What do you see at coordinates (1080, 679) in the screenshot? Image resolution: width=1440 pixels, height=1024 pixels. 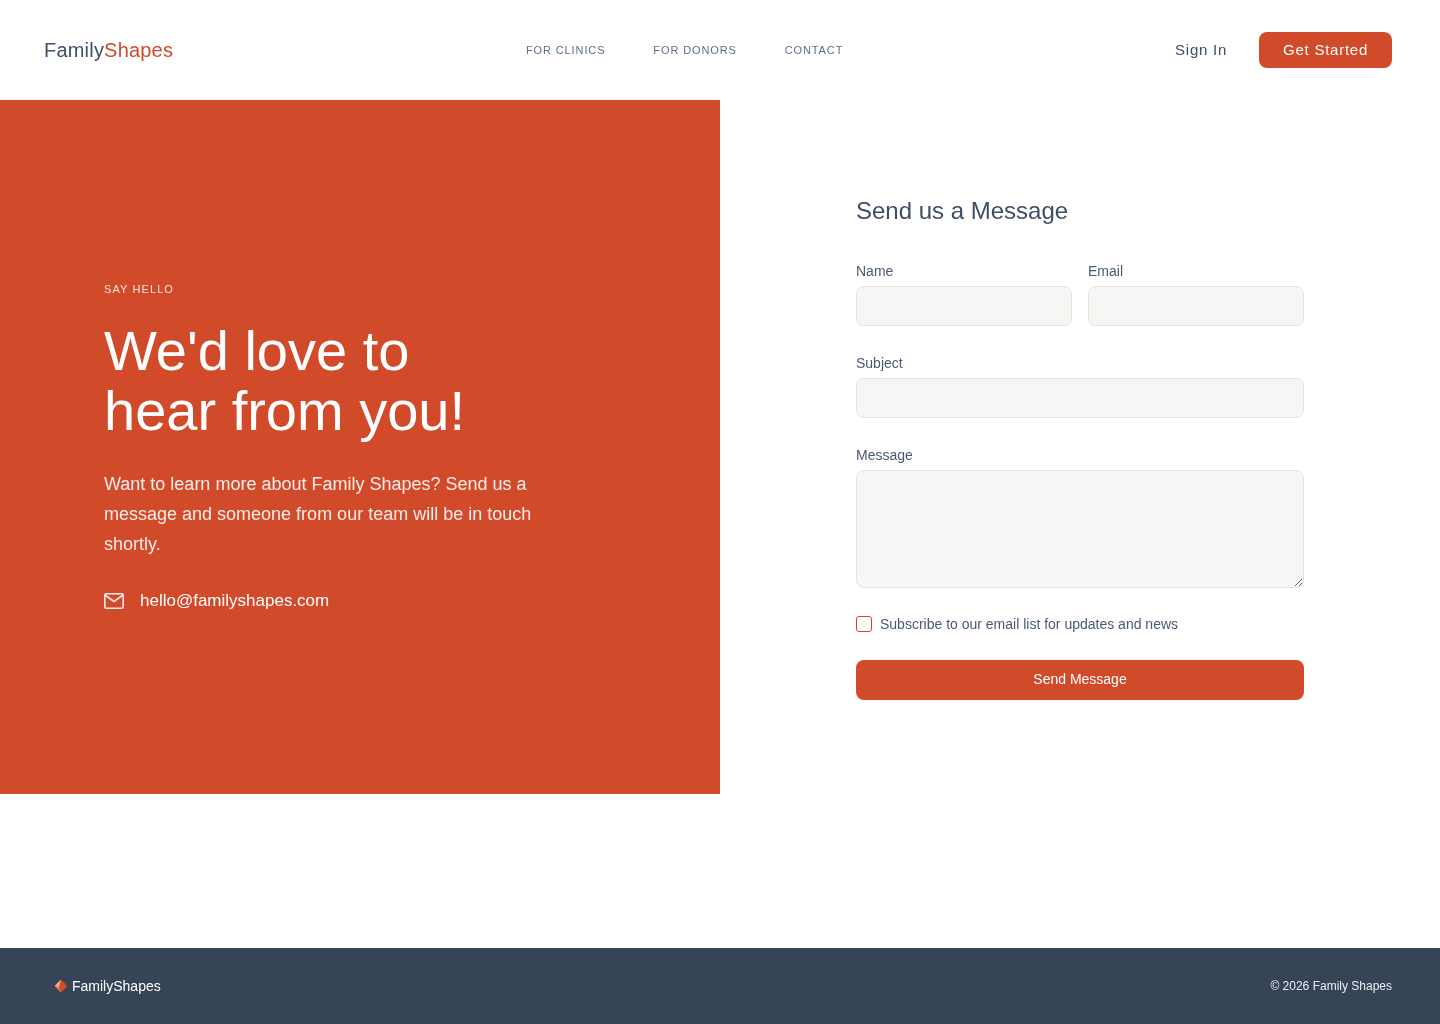 I see `send-message-button: Send Message` at bounding box center [1080, 679].